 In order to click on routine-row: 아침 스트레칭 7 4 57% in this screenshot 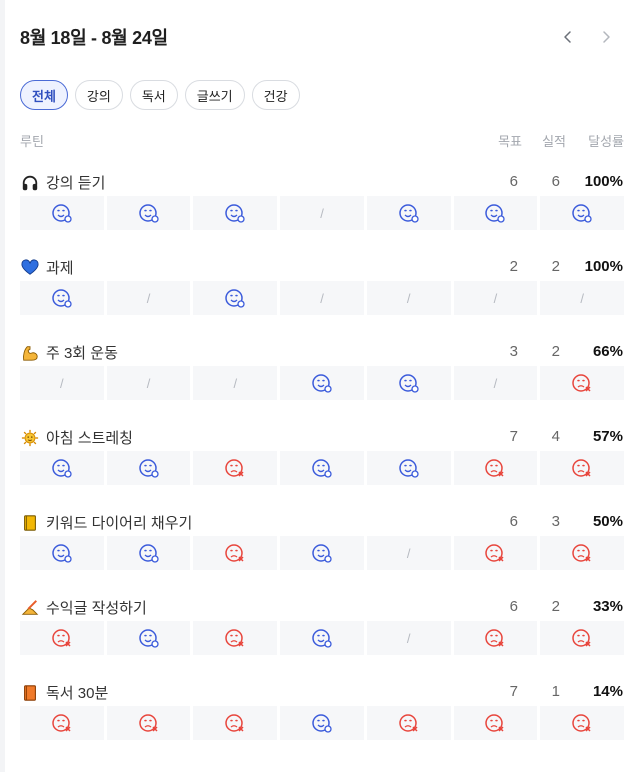, I will do `click(321, 463)`.